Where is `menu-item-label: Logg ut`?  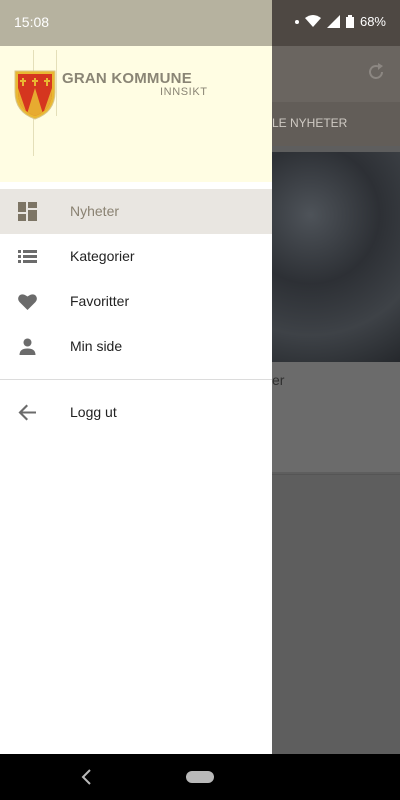
menu-item-label: Logg ut is located at coordinates (93, 412).